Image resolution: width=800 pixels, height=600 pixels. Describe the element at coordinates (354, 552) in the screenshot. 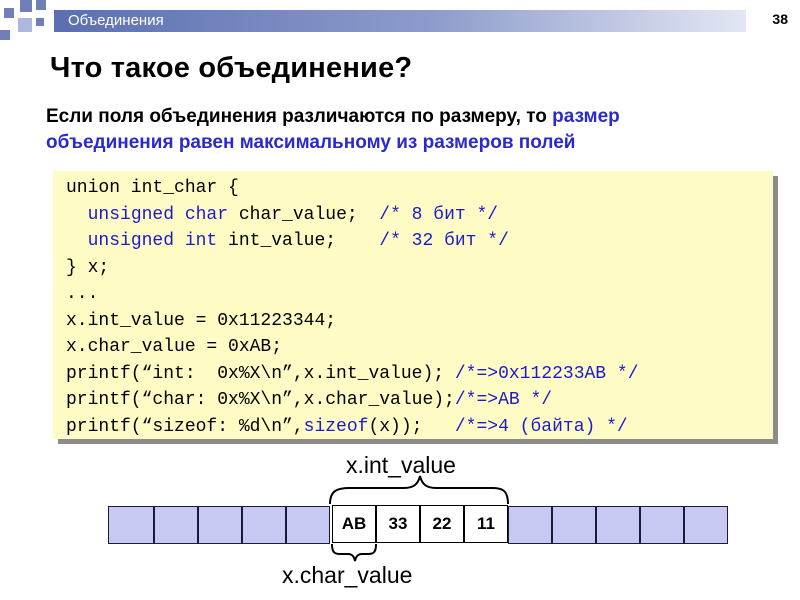

I see `char-value-brace` at that location.